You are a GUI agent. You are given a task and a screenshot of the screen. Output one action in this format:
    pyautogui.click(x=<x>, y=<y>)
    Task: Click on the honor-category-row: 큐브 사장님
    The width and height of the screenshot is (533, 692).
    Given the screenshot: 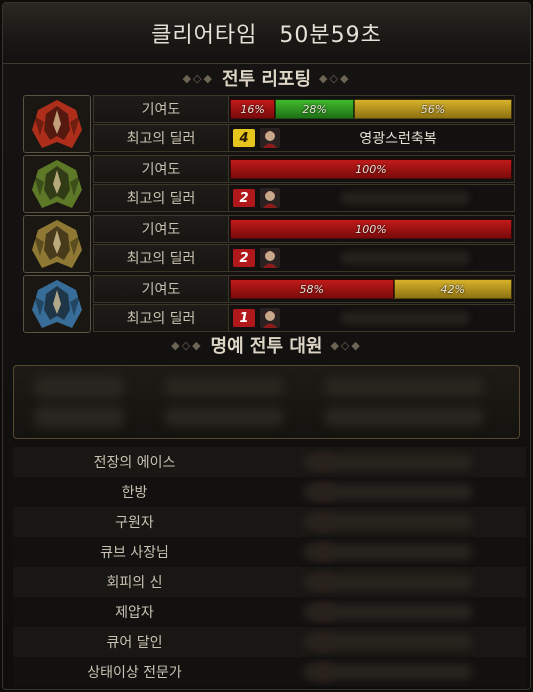 What is the action you would take?
    pyautogui.click(x=269, y=552)
    